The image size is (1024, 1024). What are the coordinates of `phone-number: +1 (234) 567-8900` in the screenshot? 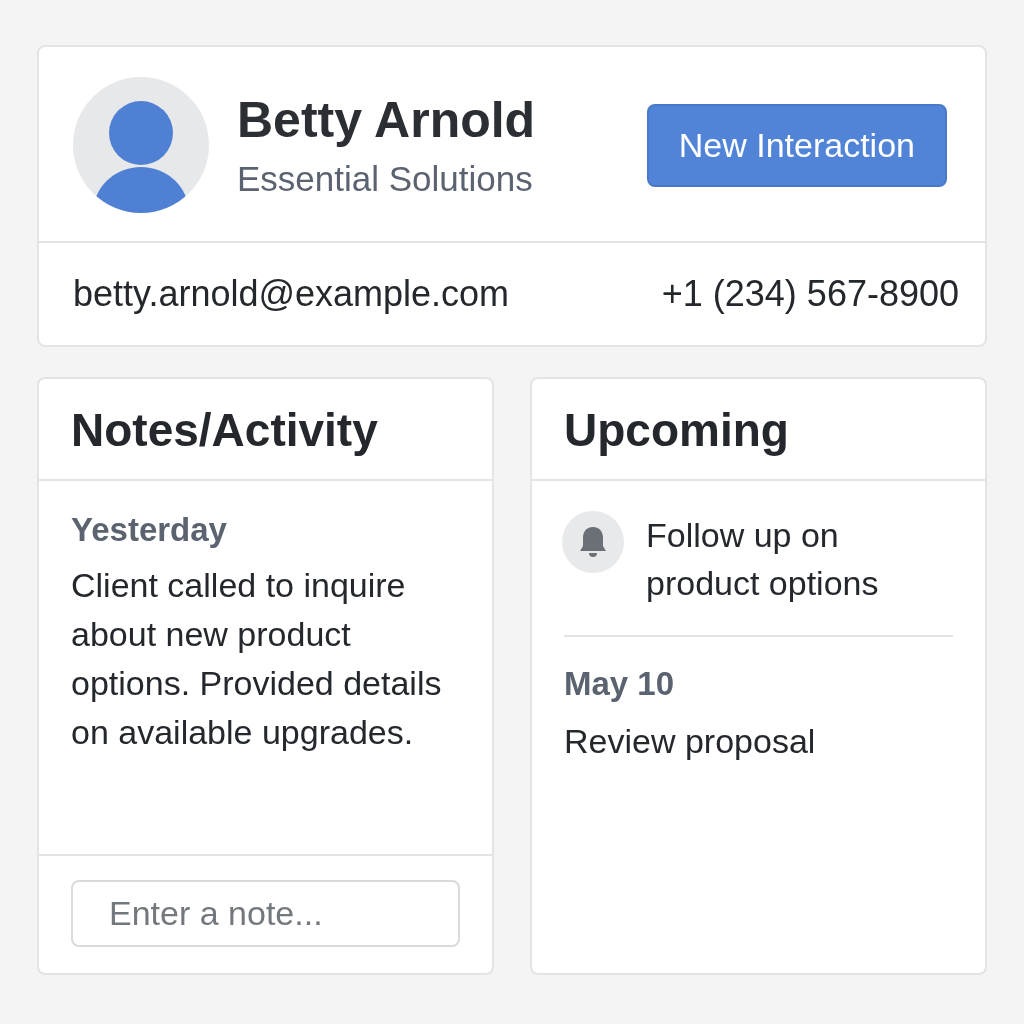 It's located at (810, 294).